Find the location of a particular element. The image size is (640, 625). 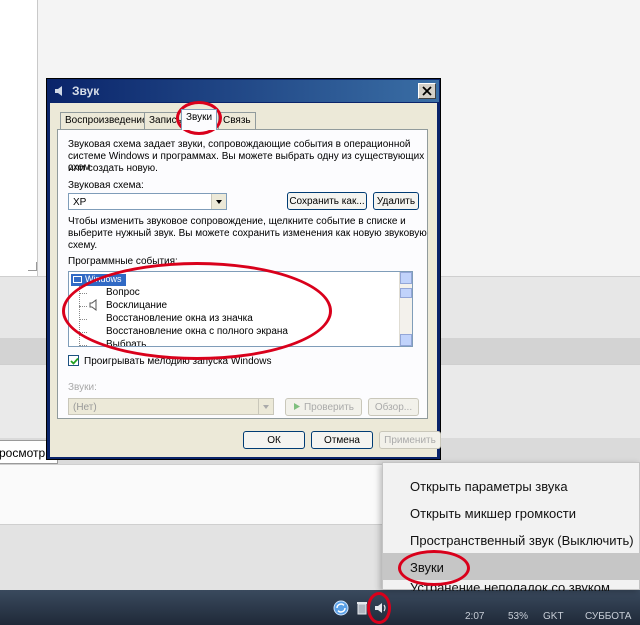

sound-select: (Нет) is located at coordinates (171, 406).